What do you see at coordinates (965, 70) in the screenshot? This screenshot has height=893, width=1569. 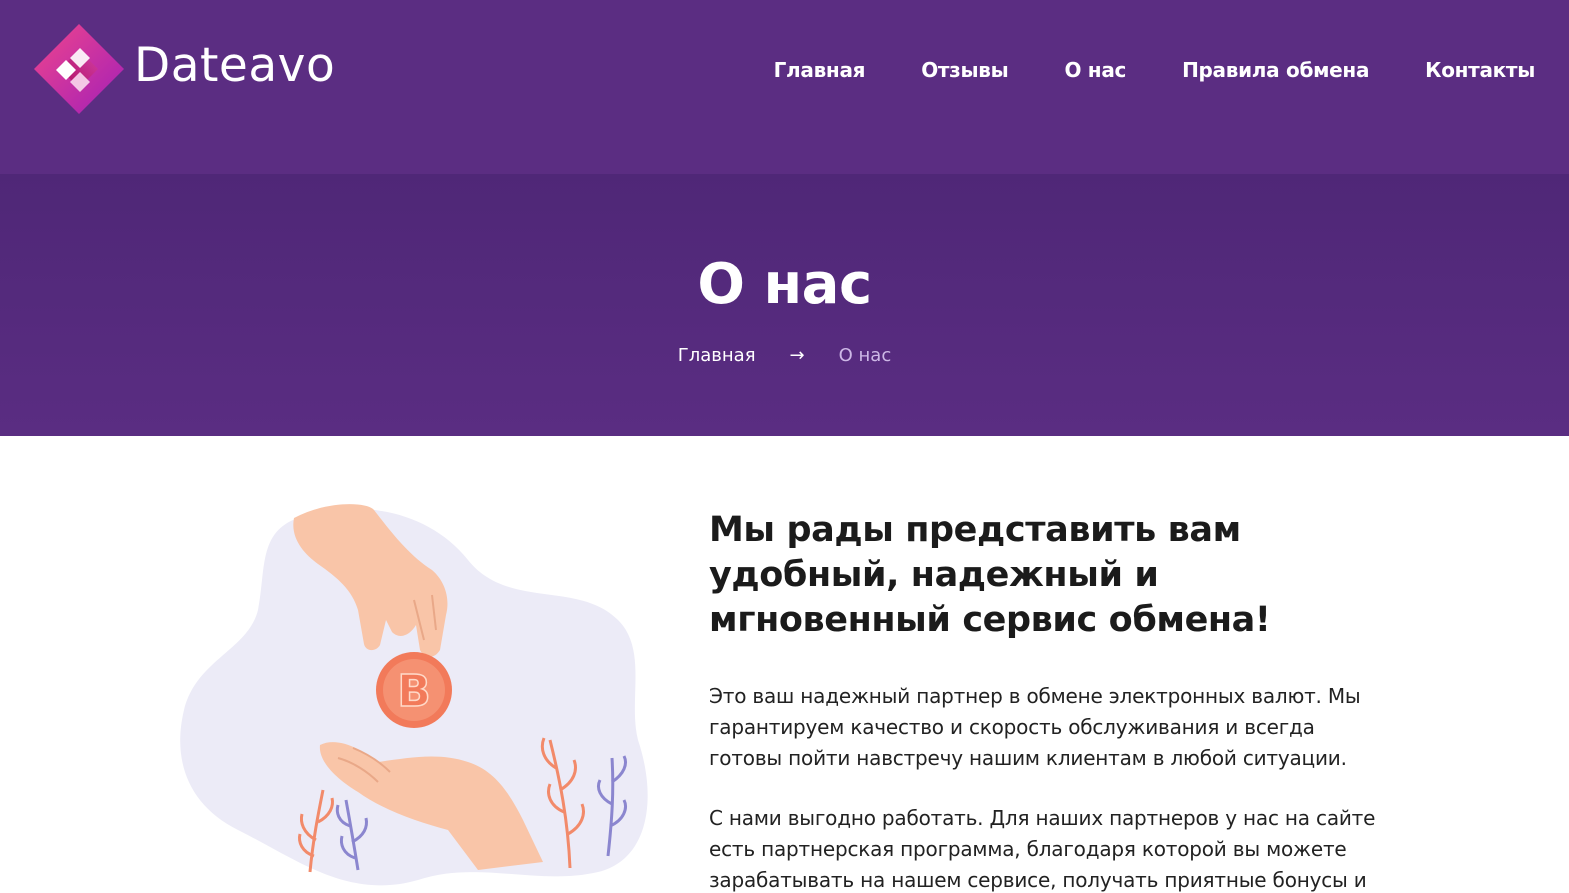 I see `nav-item-reviews: Отзывы` at bounding box center [965, 70].